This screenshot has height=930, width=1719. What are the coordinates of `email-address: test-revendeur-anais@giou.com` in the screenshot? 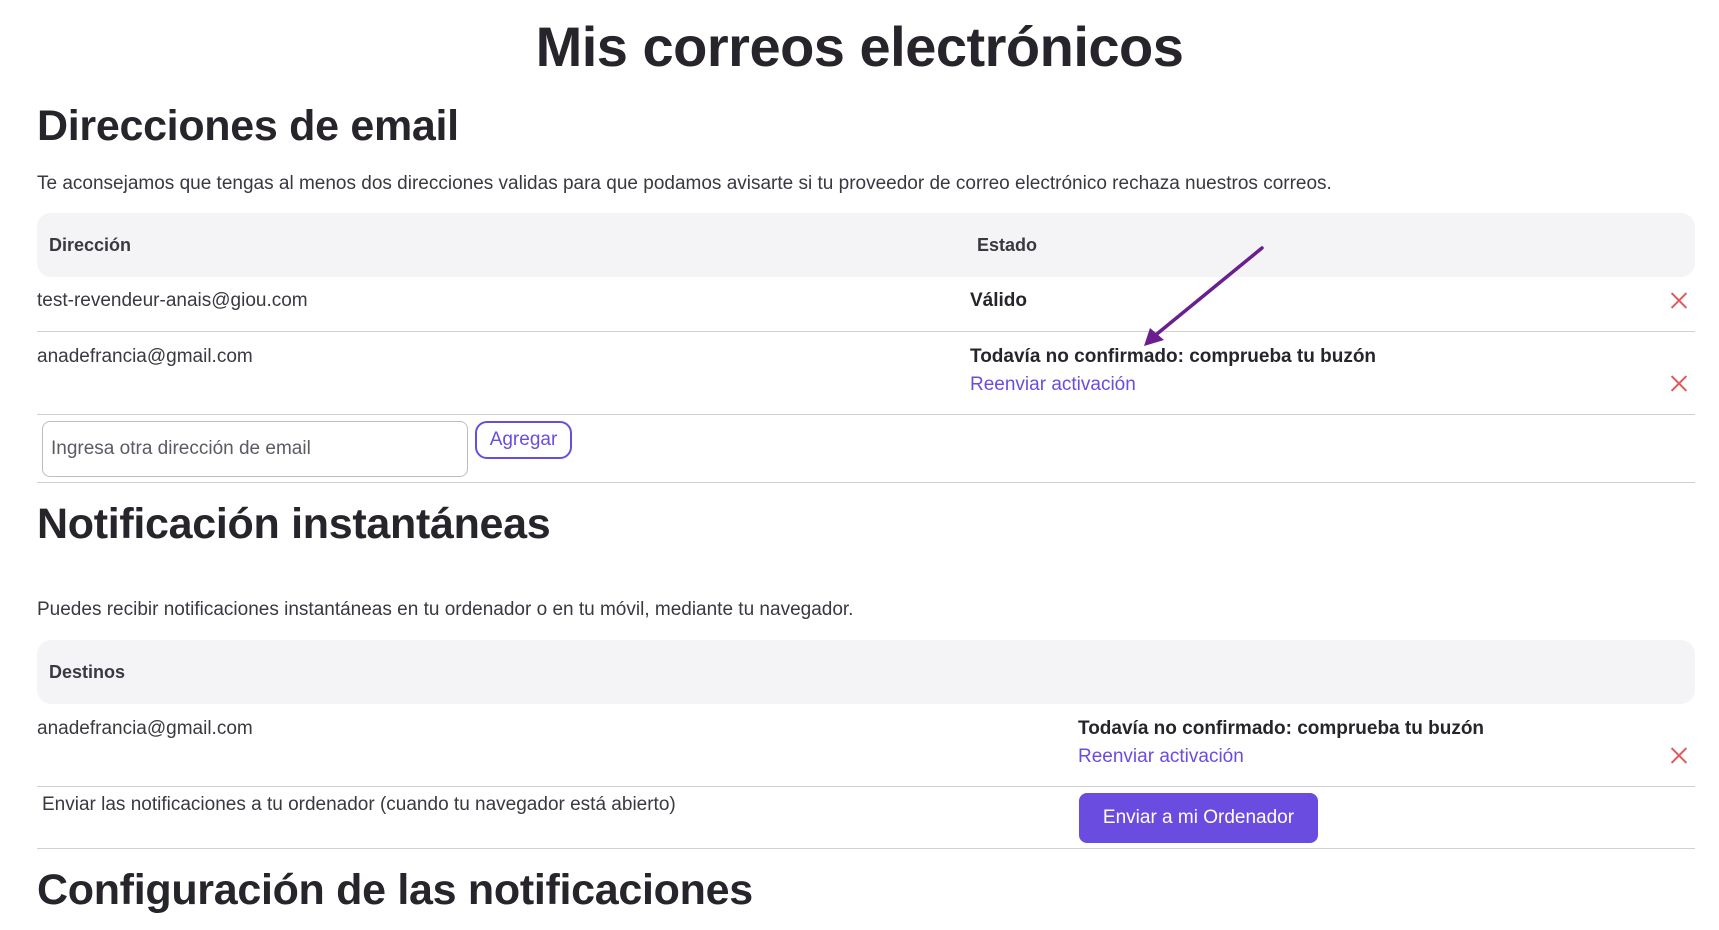 It's located at (172, 300).